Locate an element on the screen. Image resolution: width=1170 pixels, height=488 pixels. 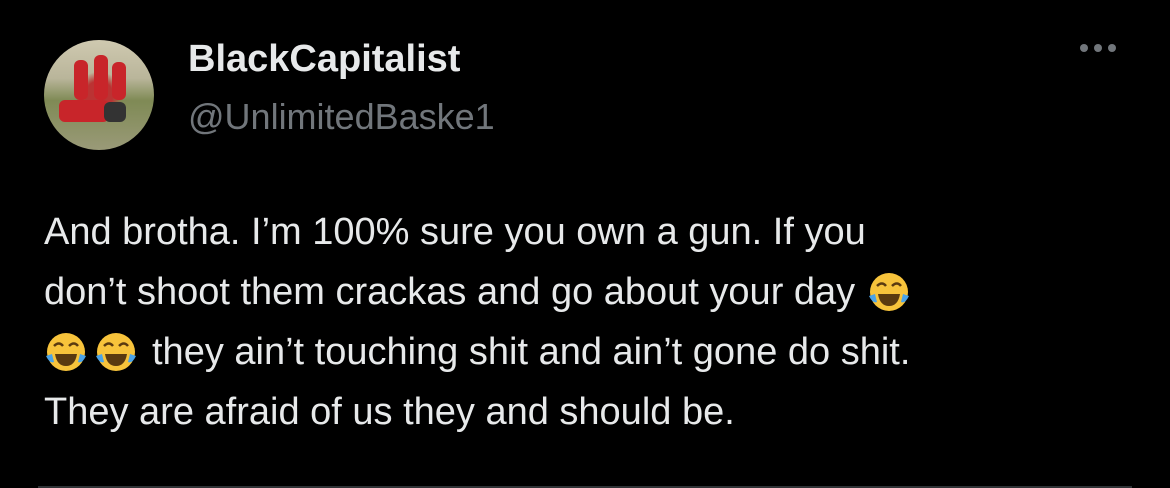
author-handle: @UnlimitedBaske1 is located at coordinates (341, 117).